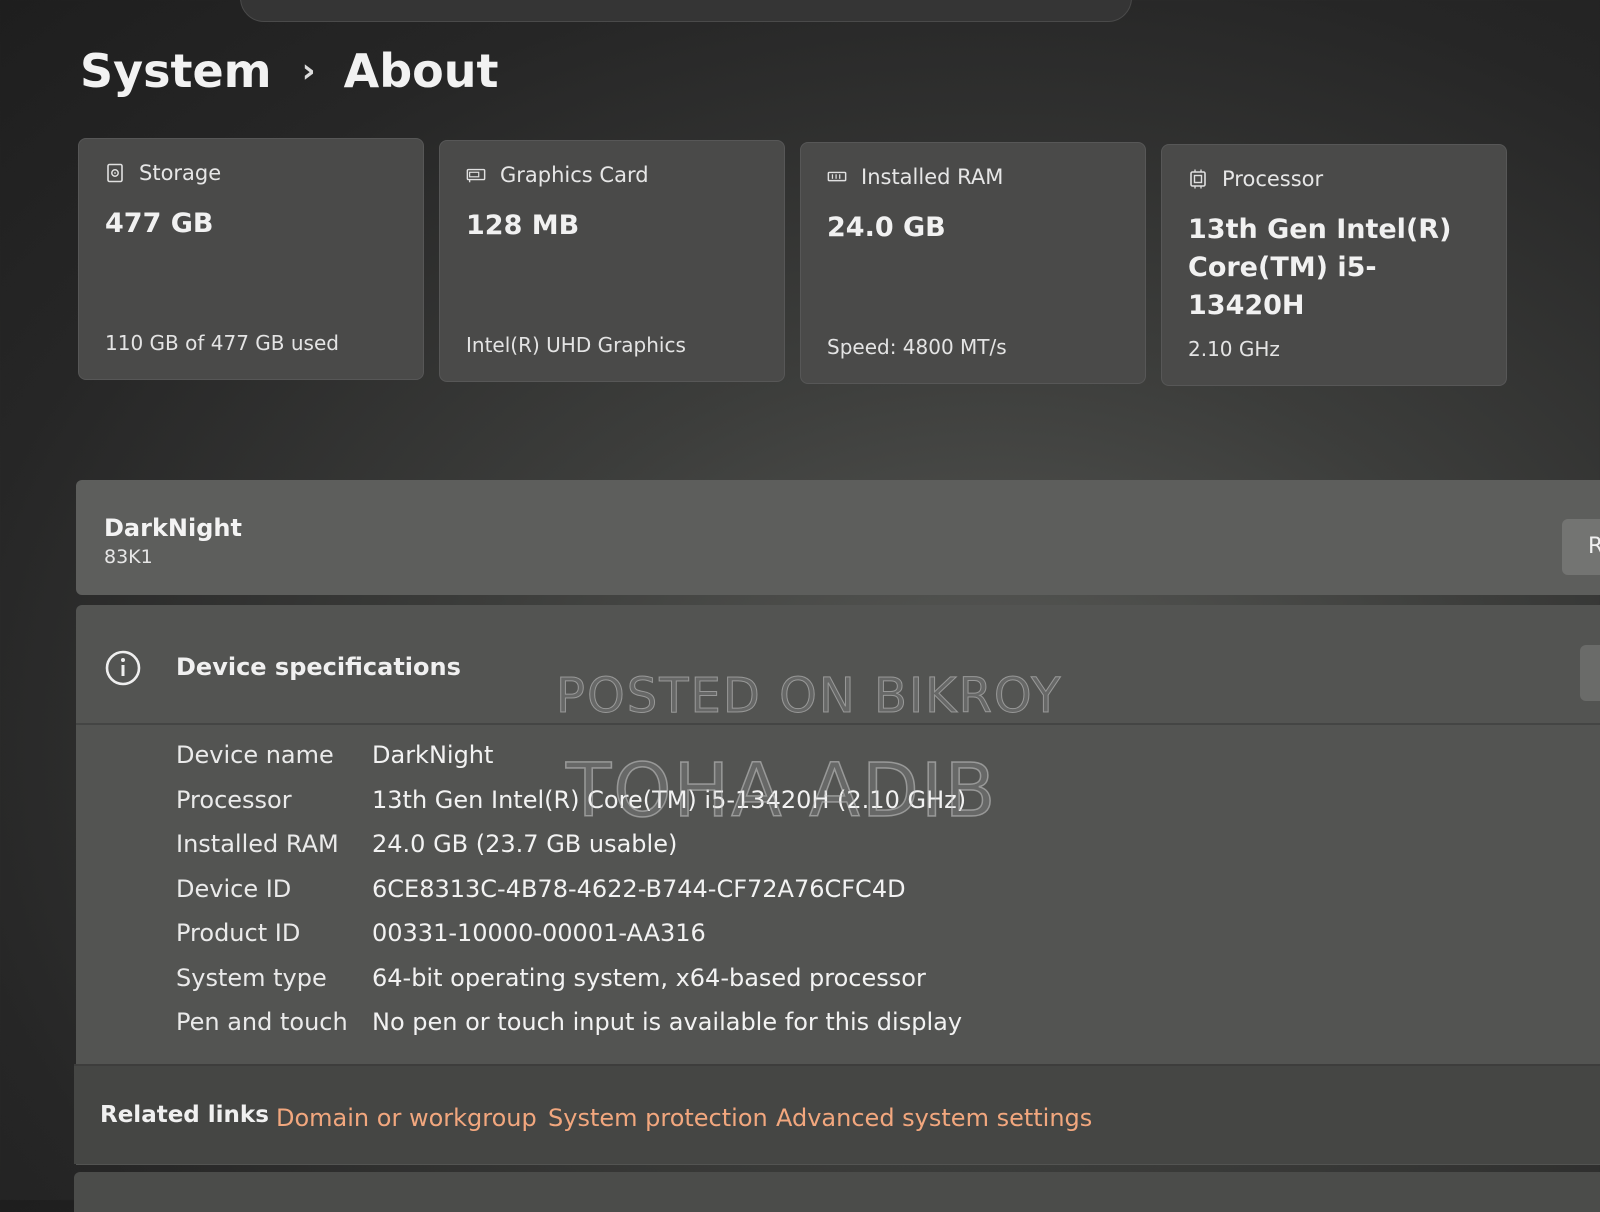 The image size is (1600, 1212). Describe the element at coordinates (234, 888) in the screenshot. I see `spec-label: Device ID` at that location.